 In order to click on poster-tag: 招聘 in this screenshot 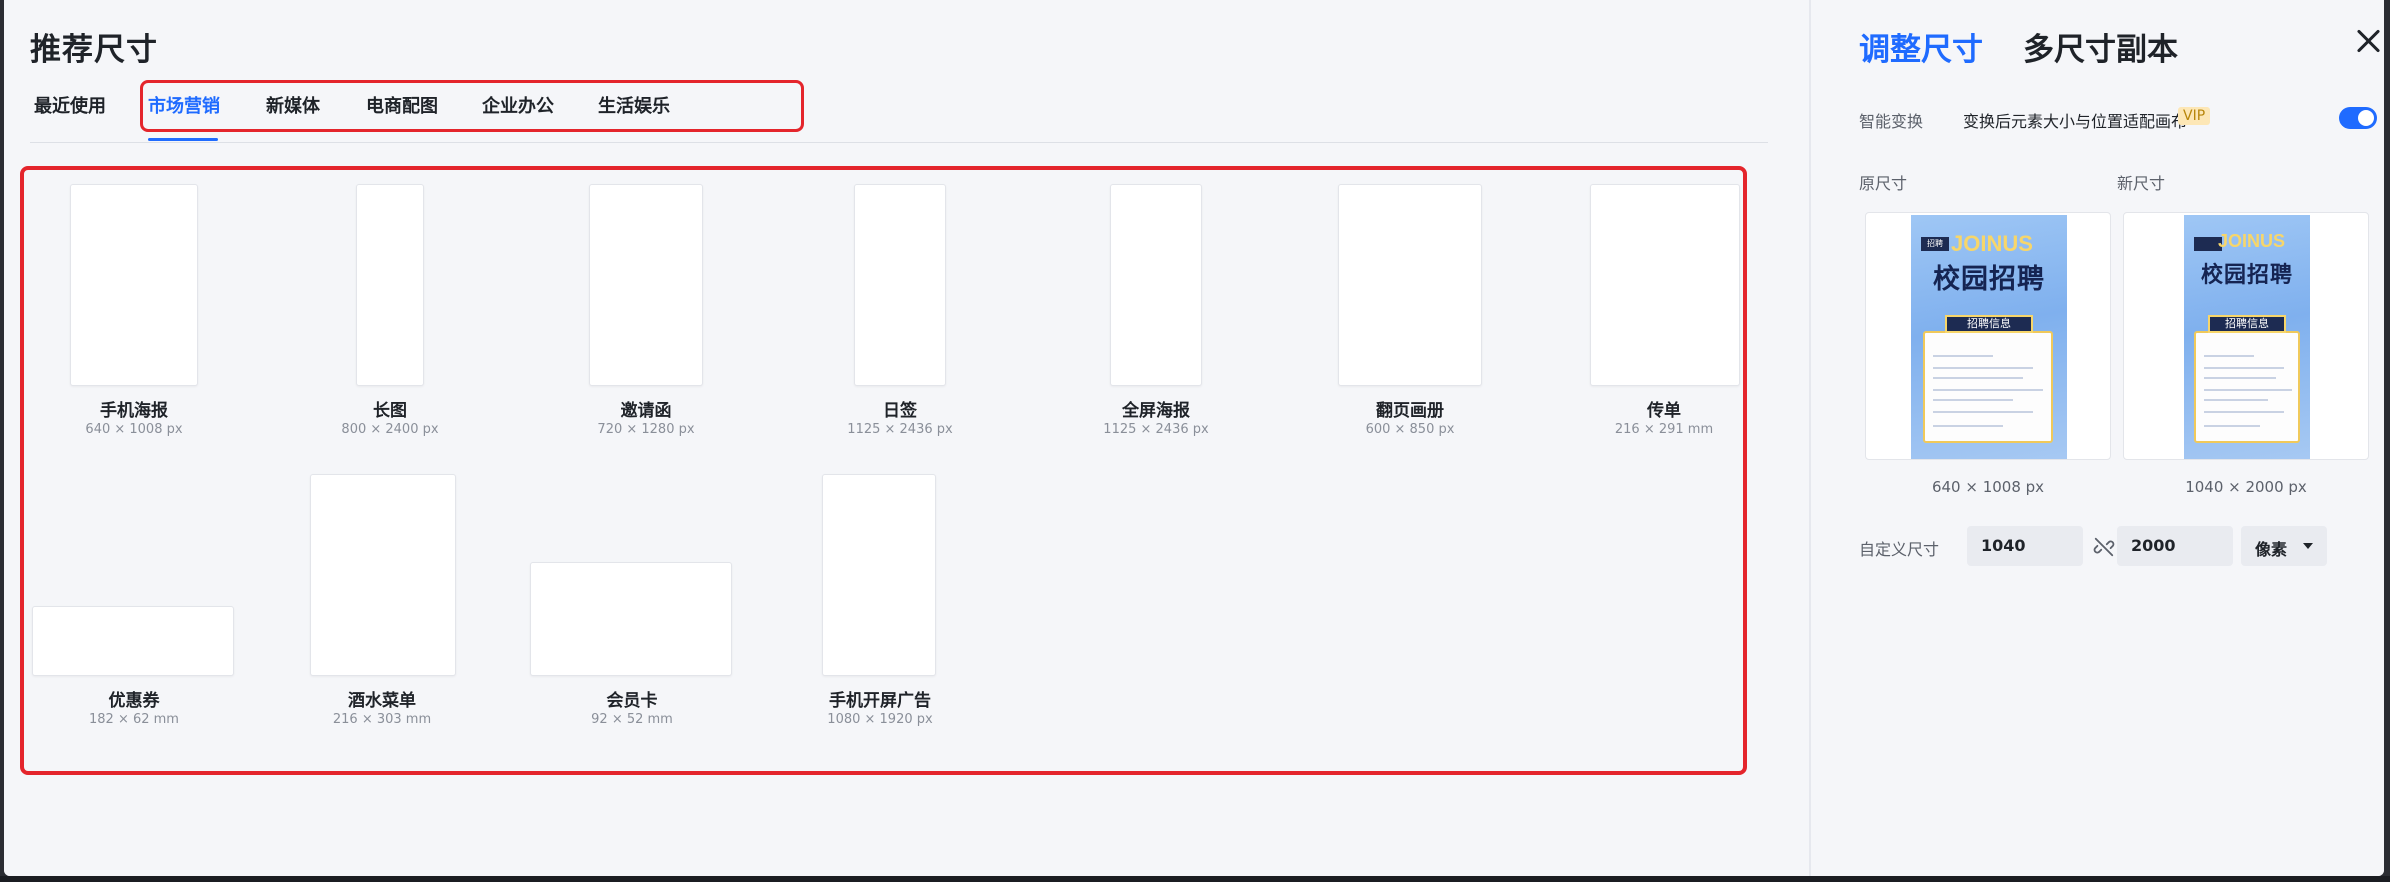, I will do `click(1935, 244)`.